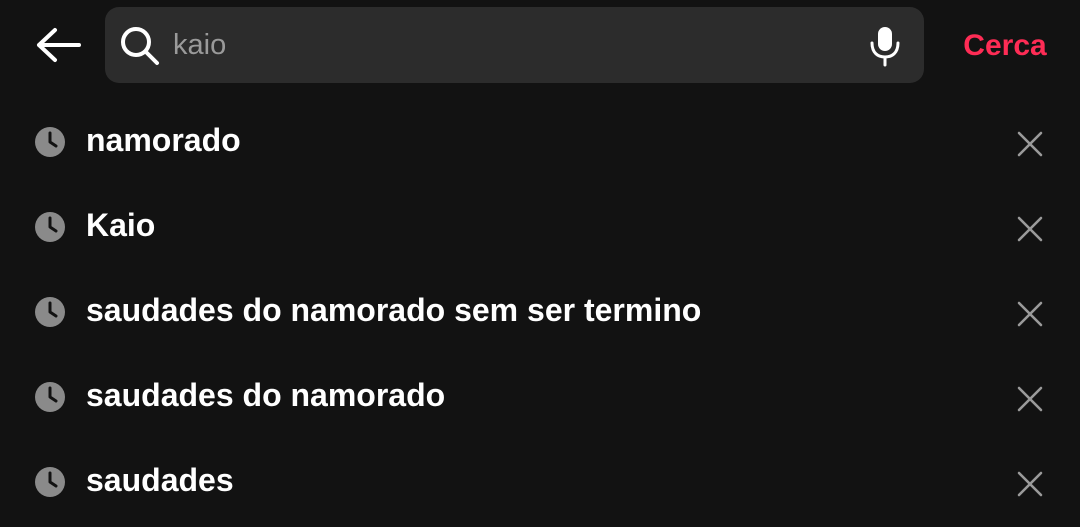 The width and height of the screenshot is (1080, 527). What do you see at coordinates (1005, 46) in the screenshot?
I see `search-submit-button: Cerca` at bounding box center [1005, 46].